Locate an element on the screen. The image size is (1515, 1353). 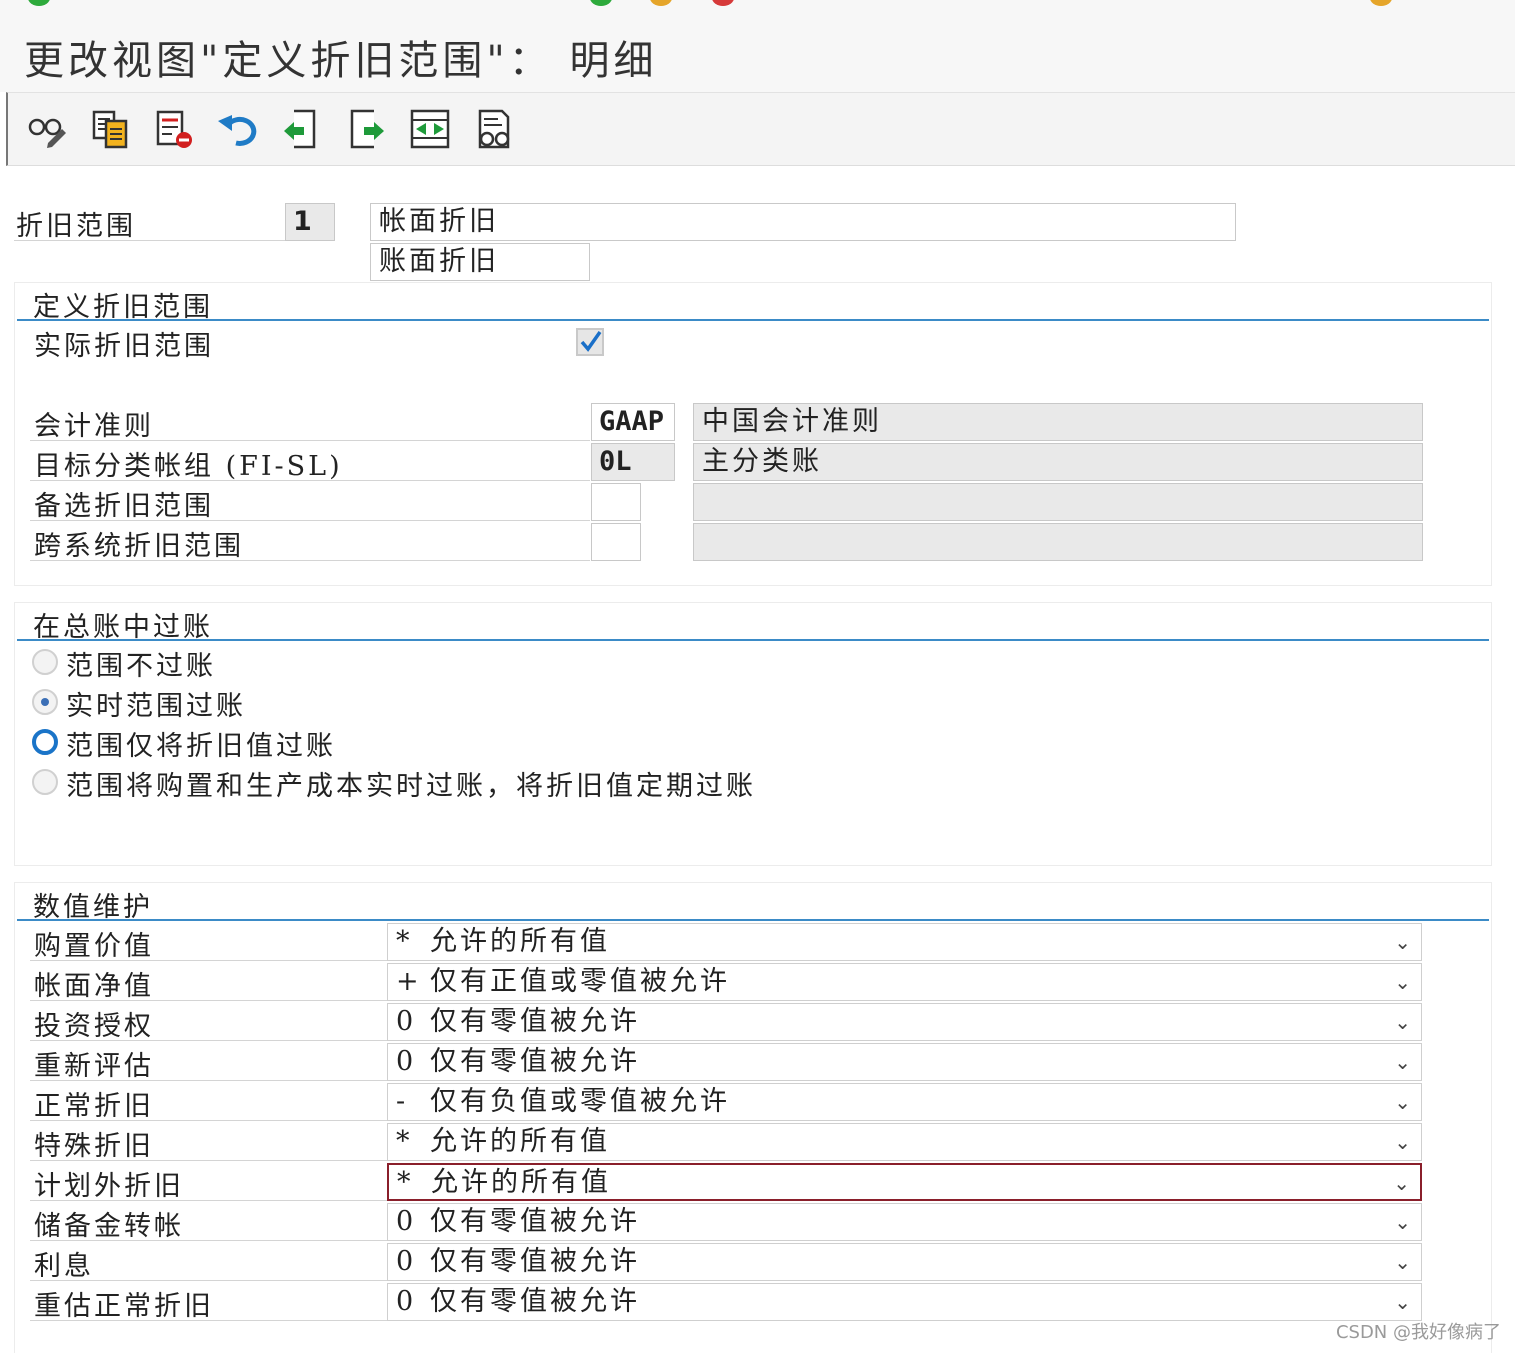
target-ledger-group-label: 目标分类帐组 (FI-SL) is located at coordinates (188, 466).